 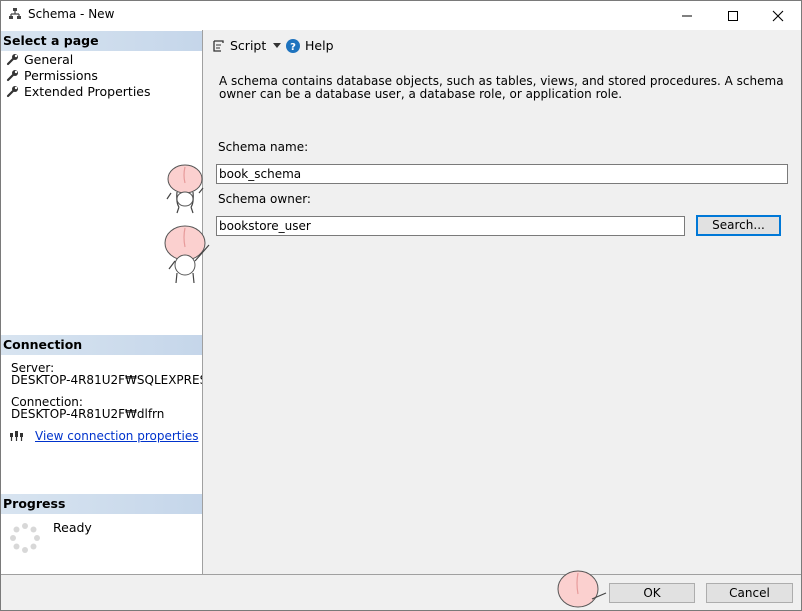 What do you see at coordinates (502, 174) in the screenshot?
I see `schema-name-field: book_schema` at bounding box center [502, 174].